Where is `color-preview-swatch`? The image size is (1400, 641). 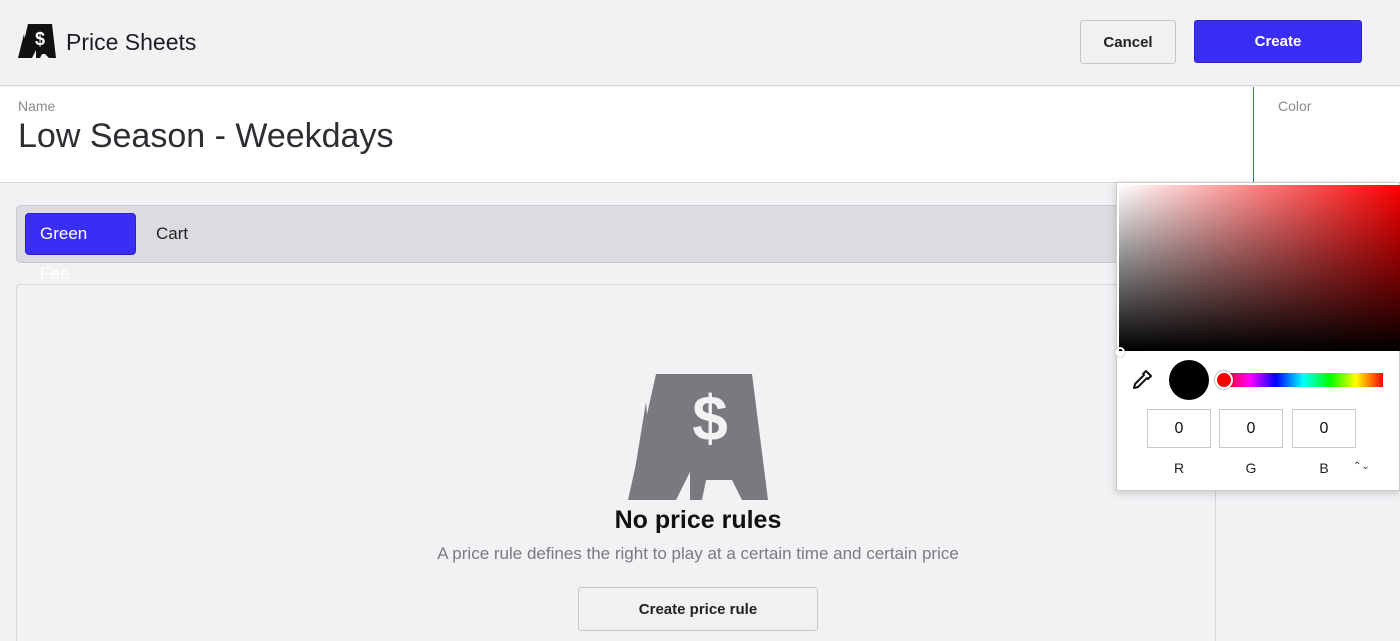
color-preview-swatch is located at coordinates (1189, 380).